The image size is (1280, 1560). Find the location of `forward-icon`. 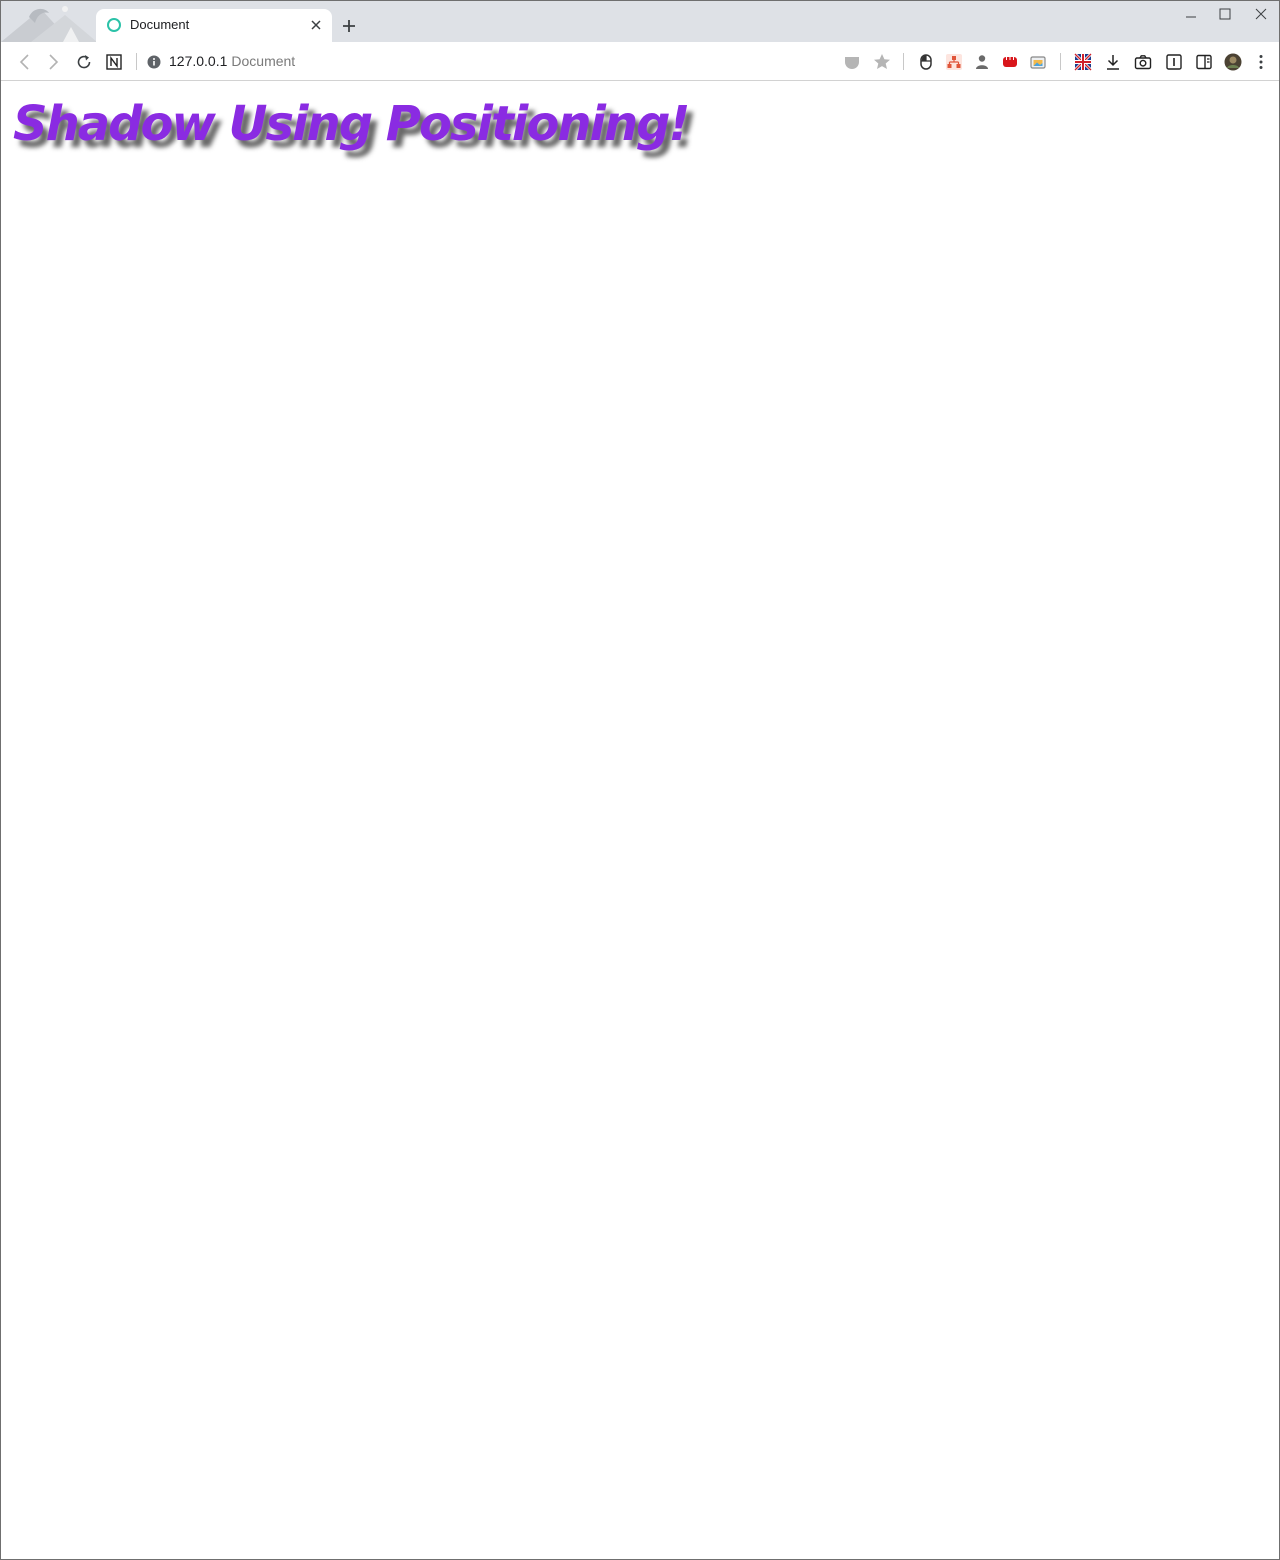

forward-icon is located at coordinates (53, 62).